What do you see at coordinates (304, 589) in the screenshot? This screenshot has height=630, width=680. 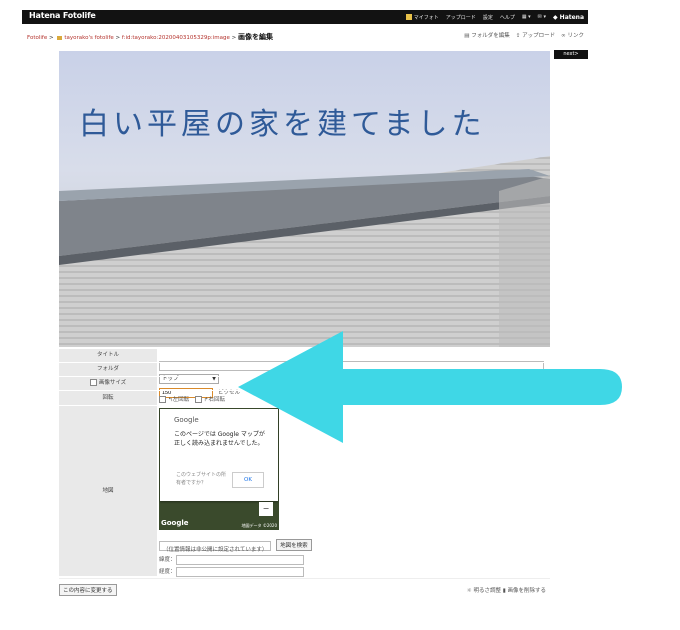 I see `form-footer: この内容に変更する ☼ 明るさ調整 ▮ 画像を削除する` at bounding box center [304, 589].